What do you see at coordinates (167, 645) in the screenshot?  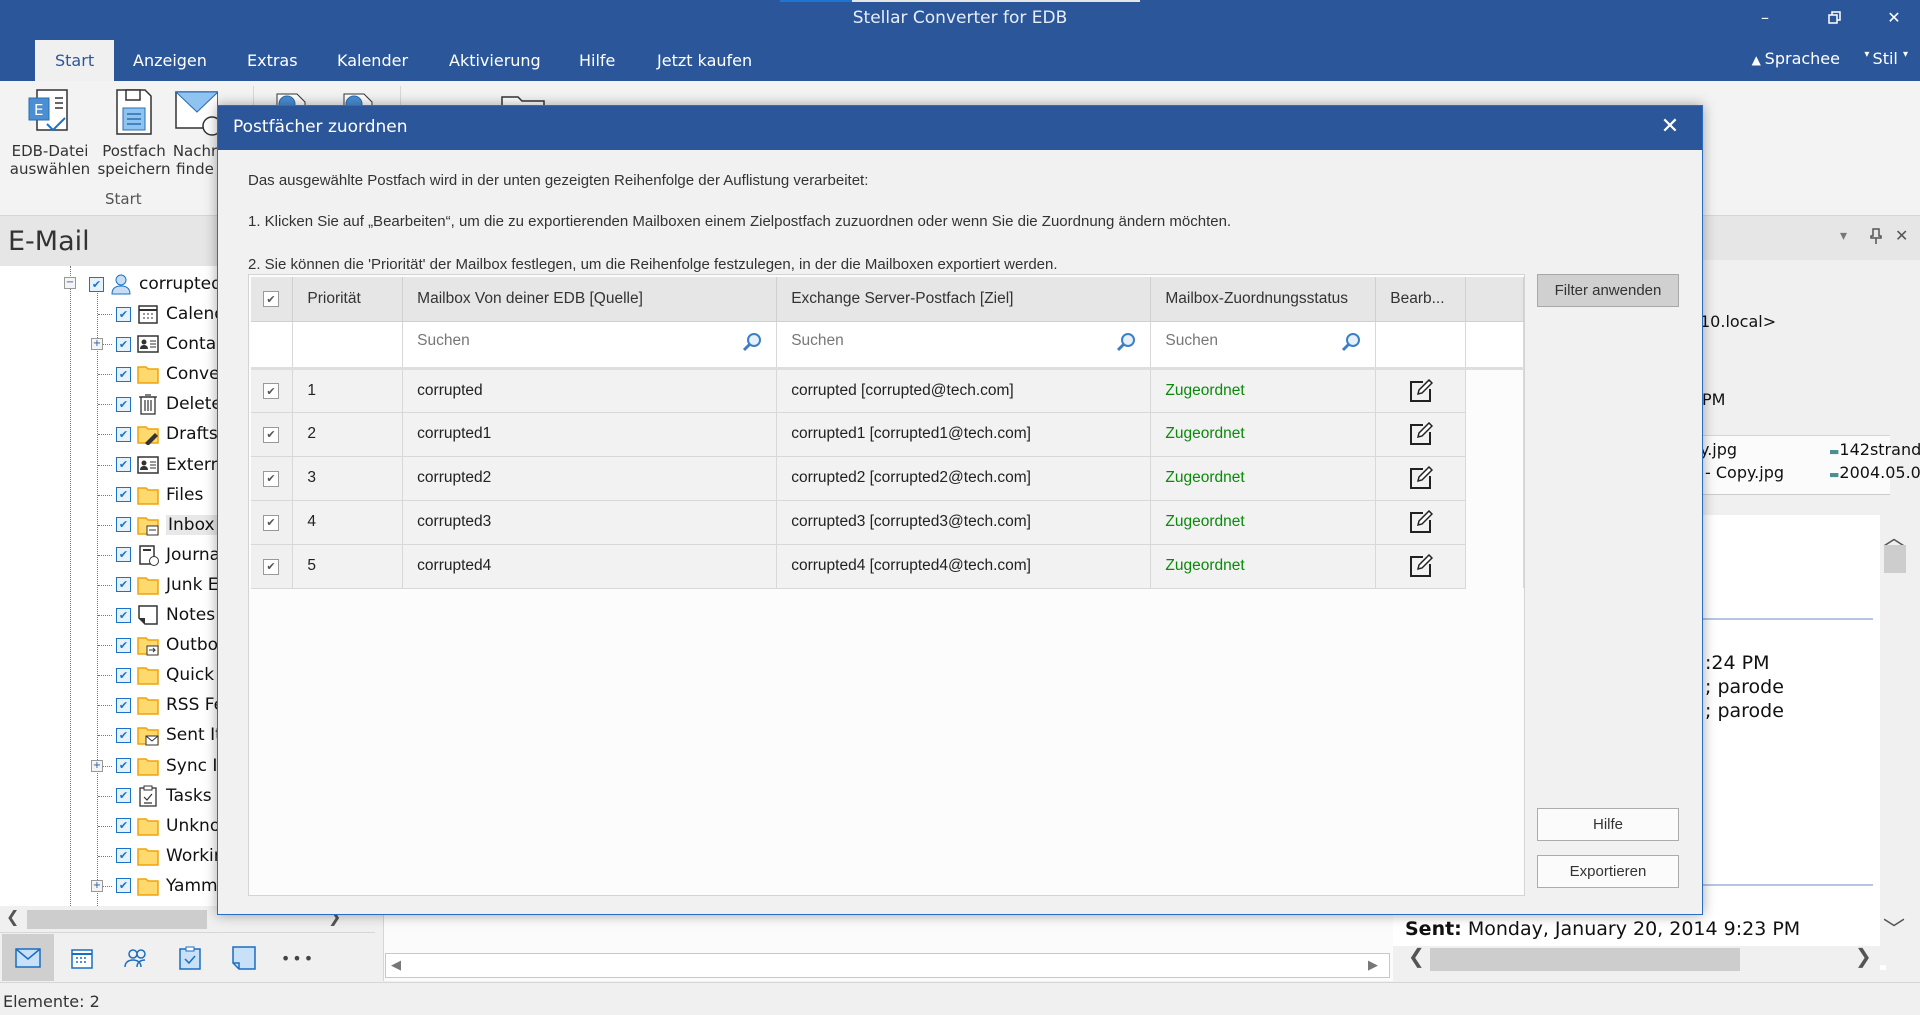 I see `tree-item-folder: ✔ Outbo` at bounding box center [167, 645].